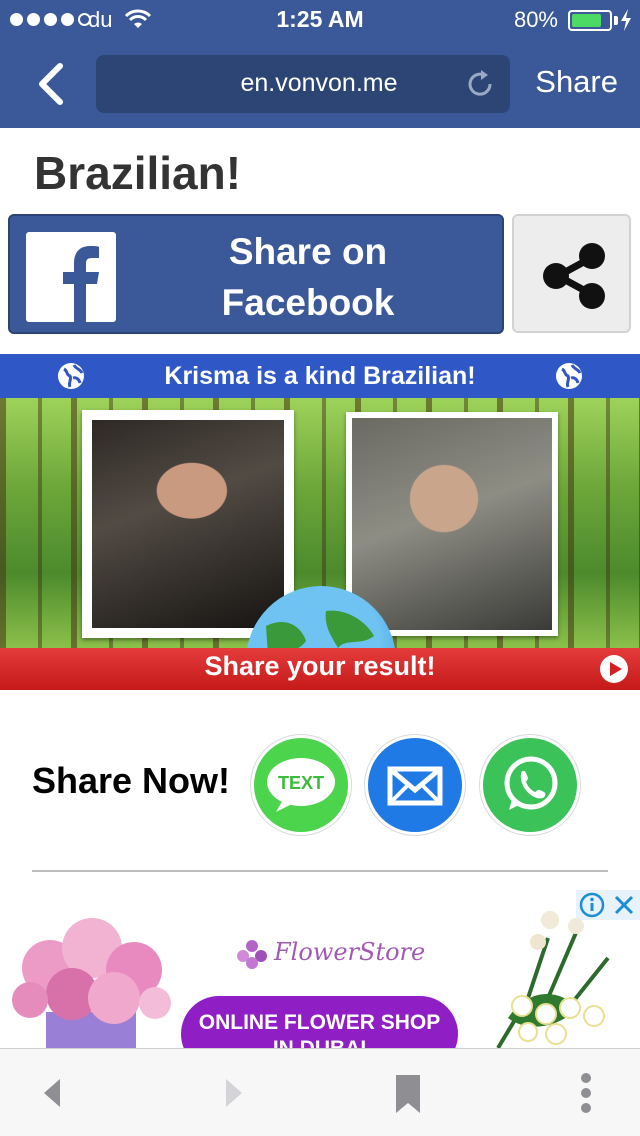  I want to click on ad-button-line2: IN DUBAI, so click(319, 1042).